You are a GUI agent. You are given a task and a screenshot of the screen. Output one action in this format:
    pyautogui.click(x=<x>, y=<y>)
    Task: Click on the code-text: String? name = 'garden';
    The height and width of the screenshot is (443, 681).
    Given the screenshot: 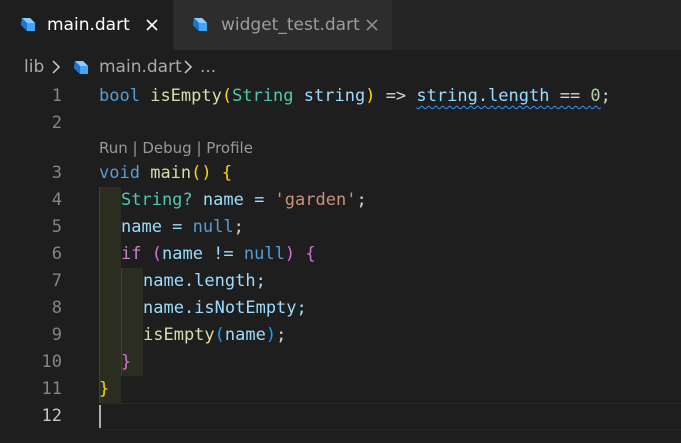 What is the action you would take?
    pyautogui.click(x=244, y=200)
    